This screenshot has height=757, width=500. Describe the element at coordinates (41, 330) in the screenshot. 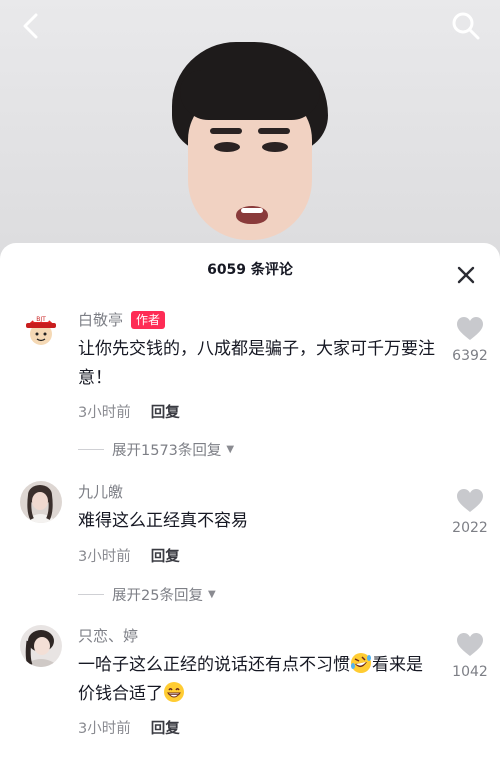

I see `avatar: BJT` at that location.